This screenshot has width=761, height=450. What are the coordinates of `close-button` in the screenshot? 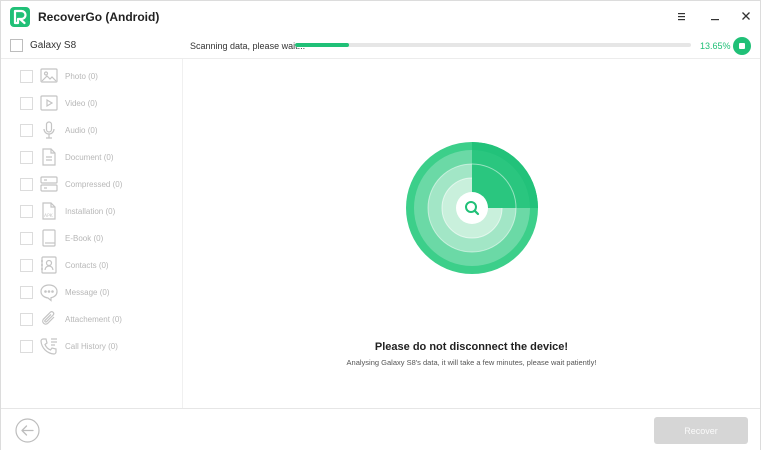 It's located at (746, 16).